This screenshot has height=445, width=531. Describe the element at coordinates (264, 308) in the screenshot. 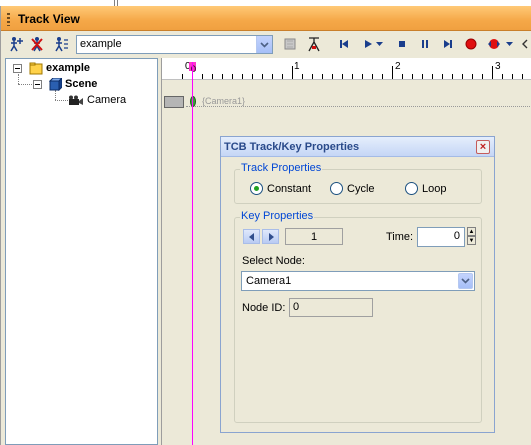

I see `node-id-label: Node ID:` at that location.